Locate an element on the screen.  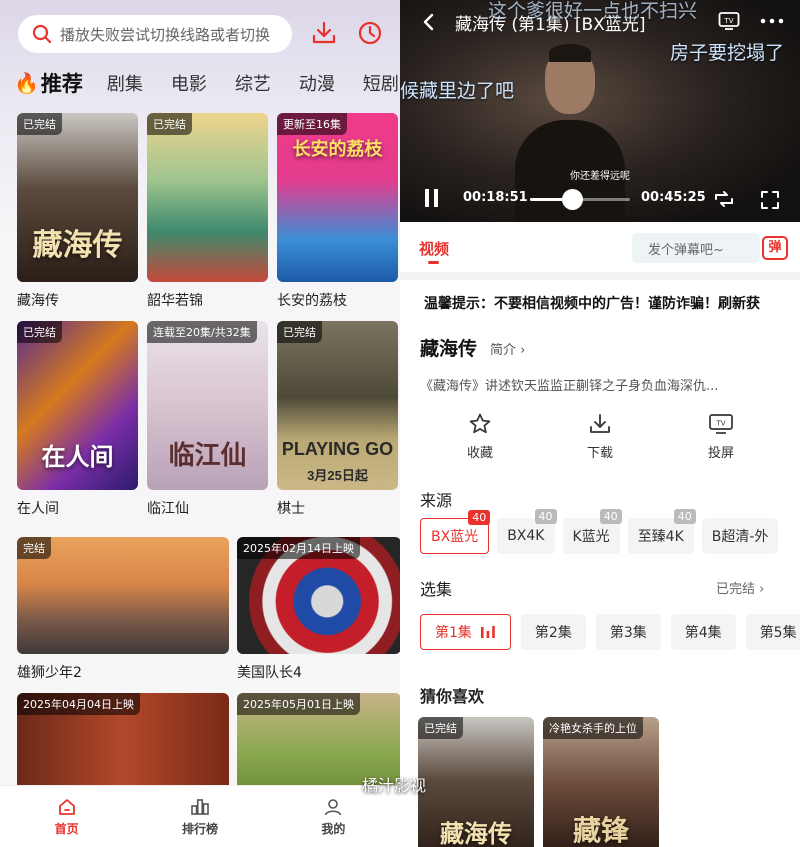
intro-link: 简介 › is located at coordinates (507, 348).